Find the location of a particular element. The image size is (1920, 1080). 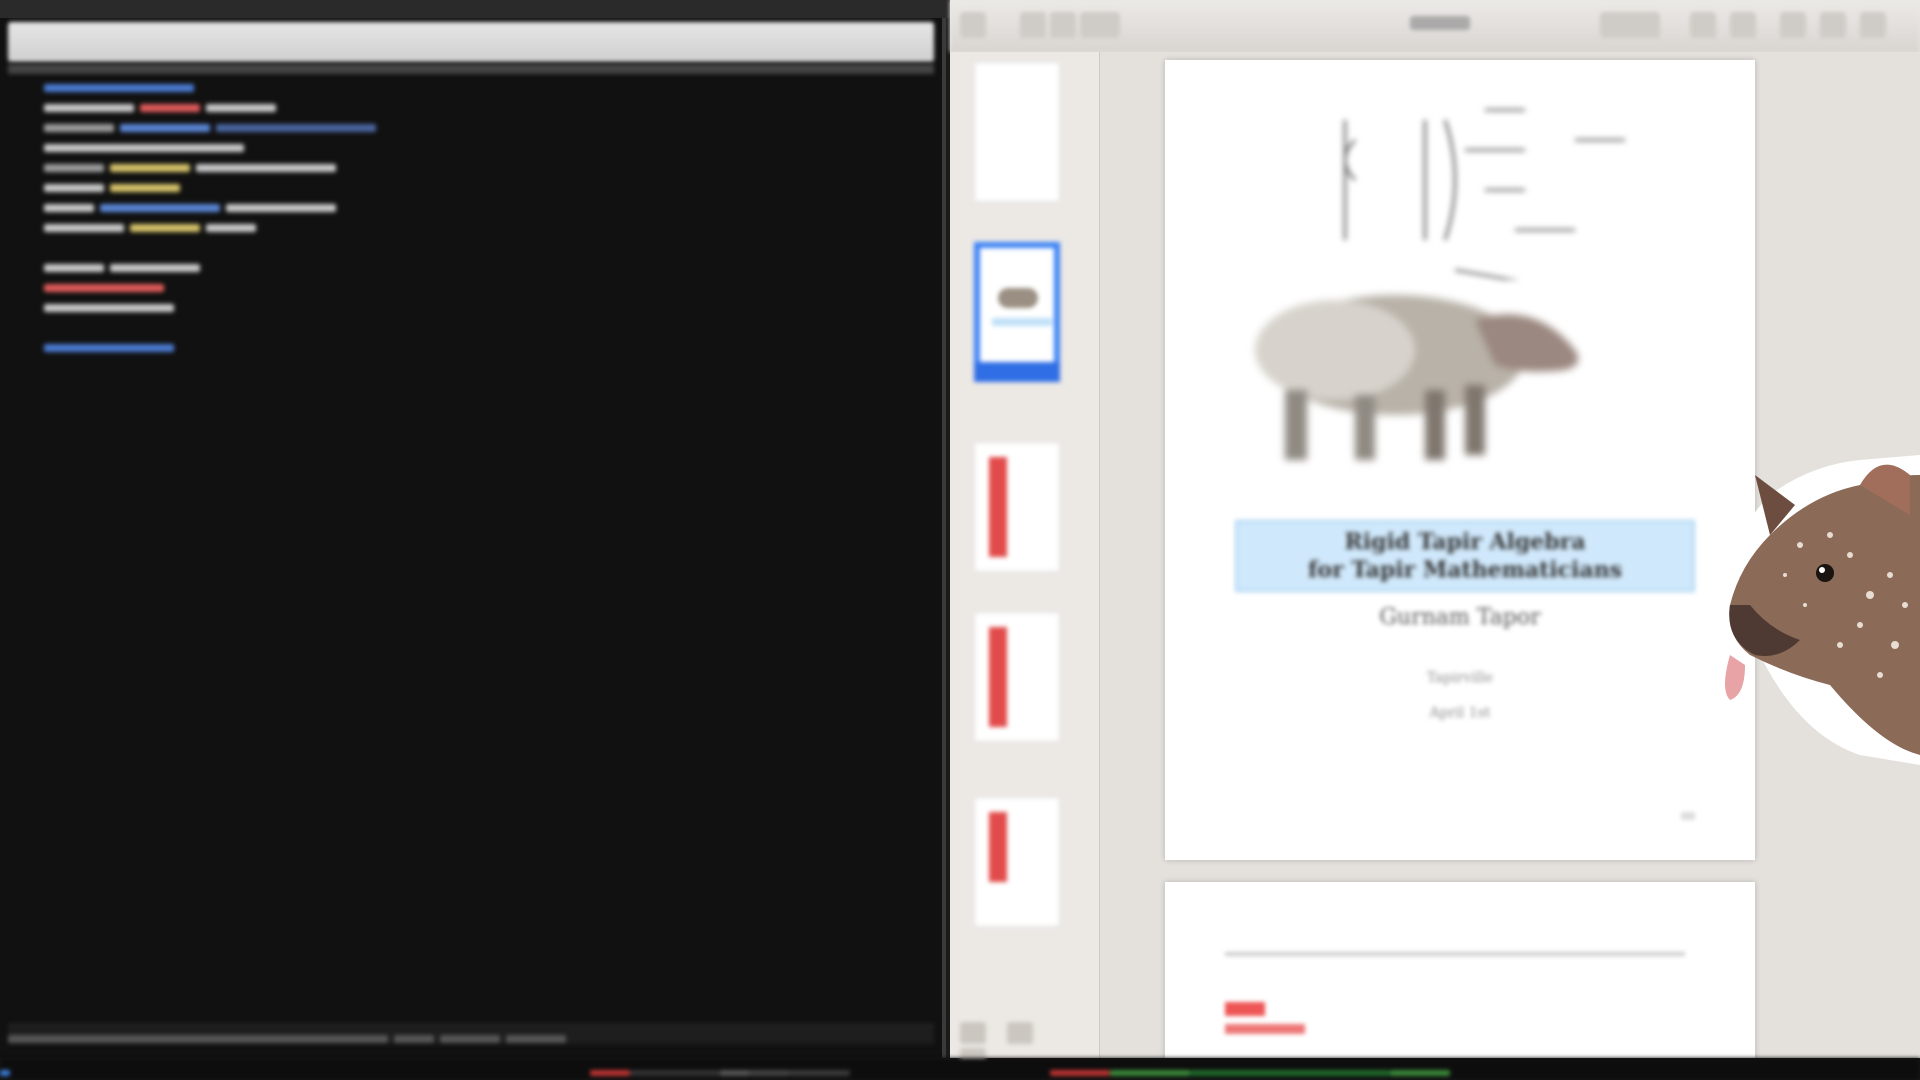

page-number is located at coordinates (1688, 816).